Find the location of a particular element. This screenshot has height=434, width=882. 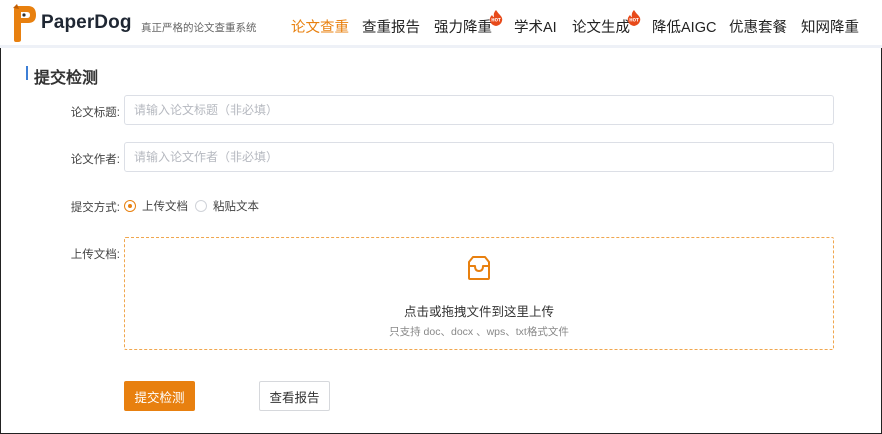

nav-item-academic-ai: 学术AI is located at coordinates (535, 27).